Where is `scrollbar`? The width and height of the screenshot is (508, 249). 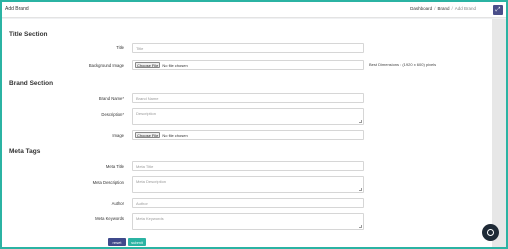
scrollbar is located at coordinates (499, 133).